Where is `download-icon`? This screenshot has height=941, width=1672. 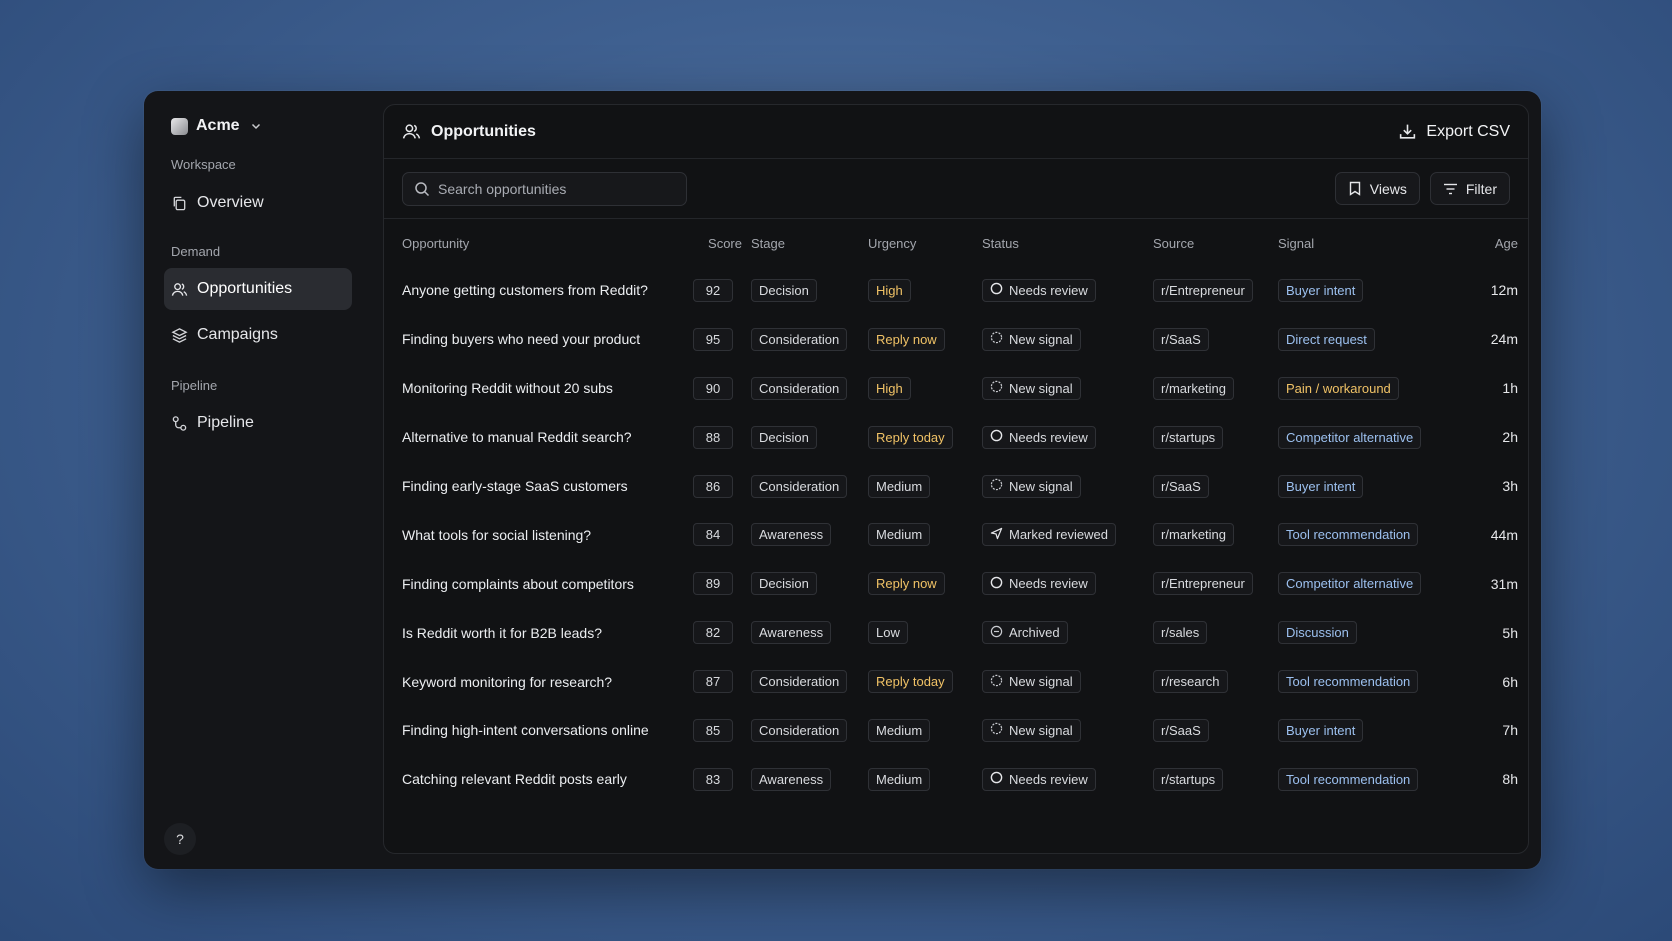
download-icon is located at coordinates (1408, 131).